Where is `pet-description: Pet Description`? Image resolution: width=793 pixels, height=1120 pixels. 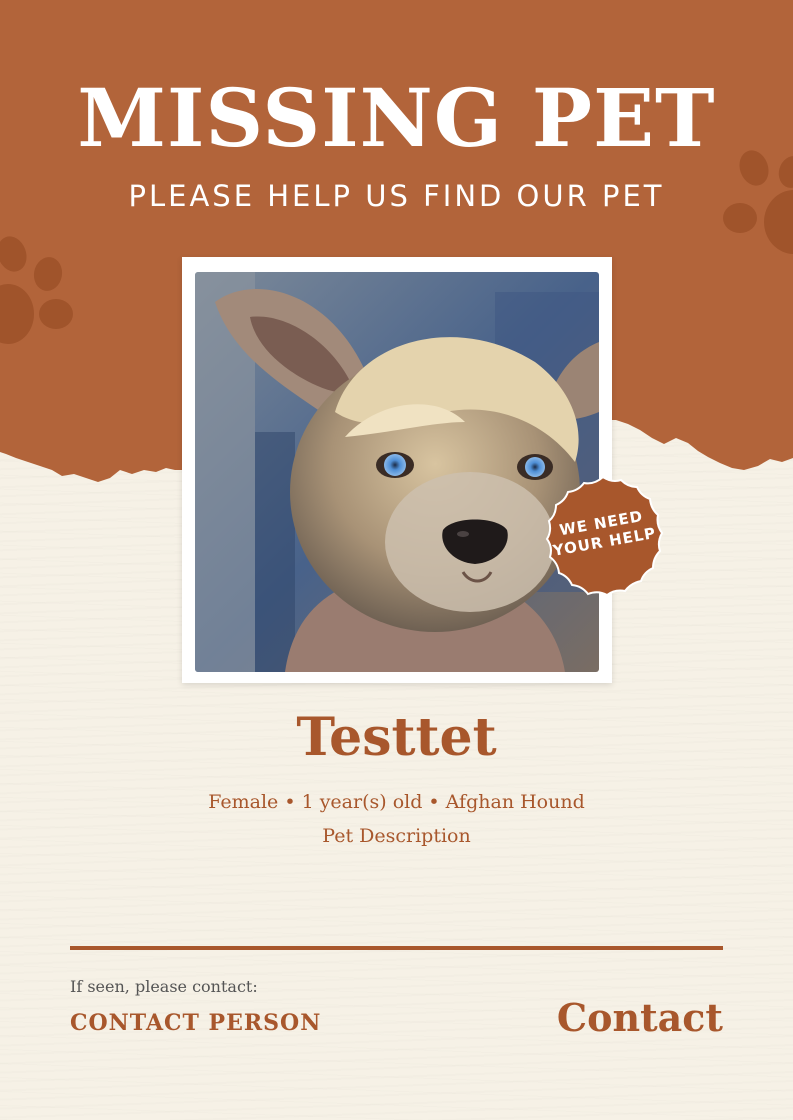 pet-description: Pet Description is located at coordinates (396, 836).